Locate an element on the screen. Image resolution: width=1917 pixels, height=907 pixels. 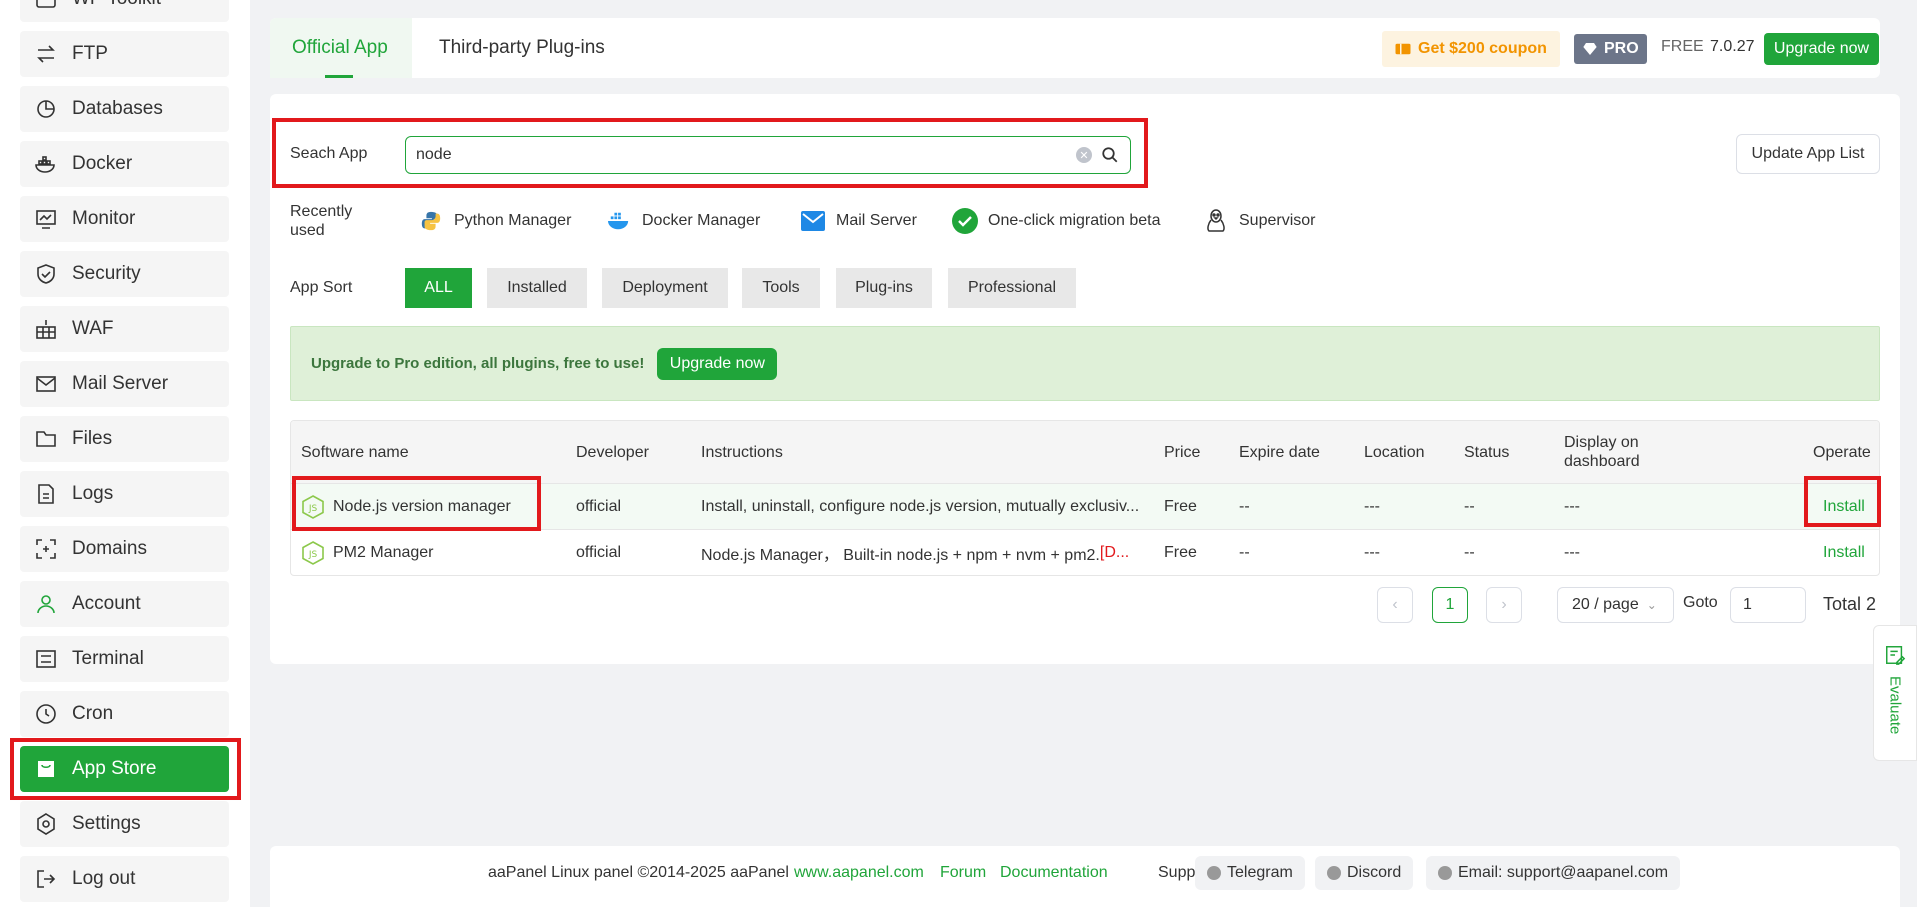
sidebar-item-ftp: FTP is located at coordinates (124, 54).